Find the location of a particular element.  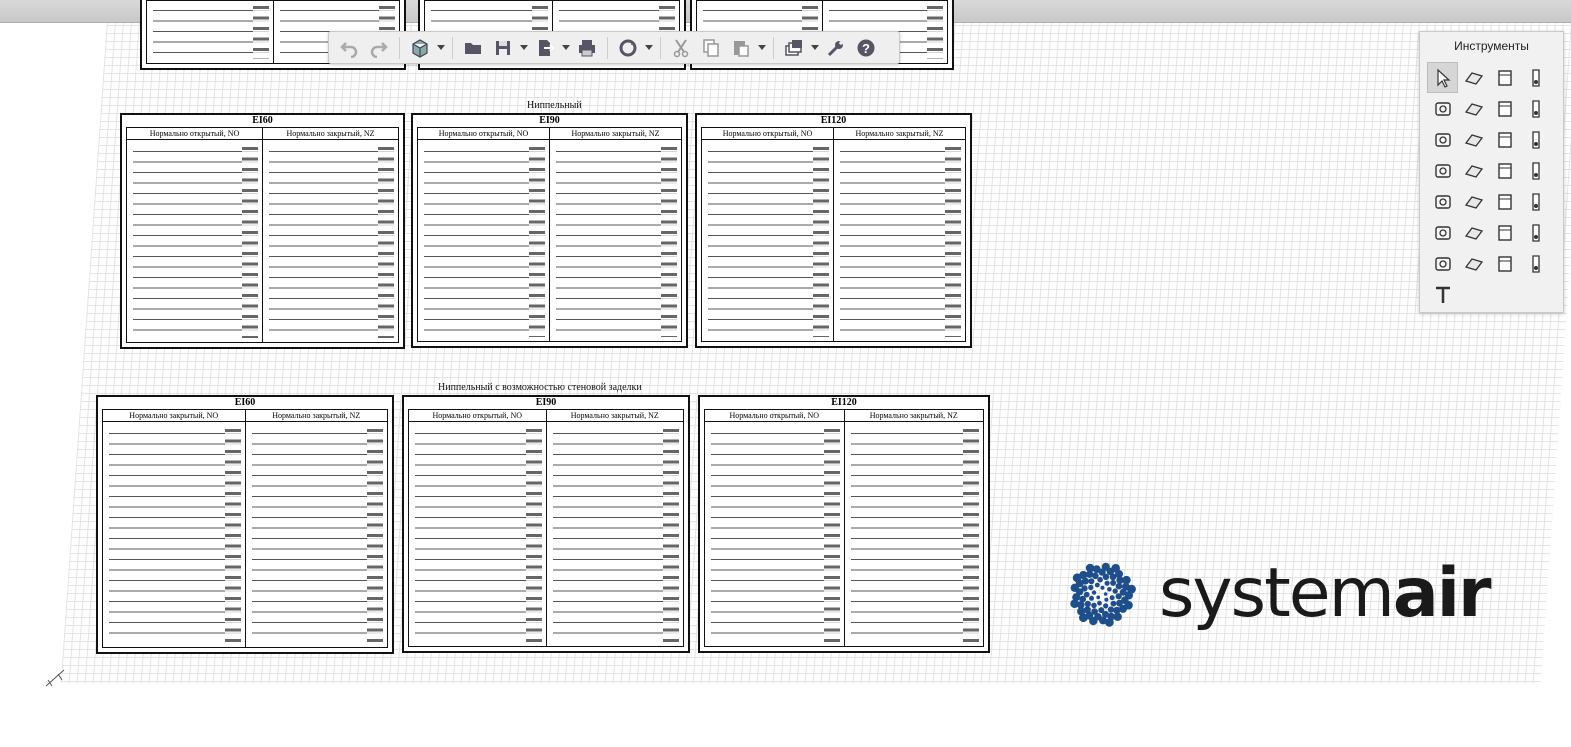

sheet-title: EI90 is located at coordinates (549, 120).